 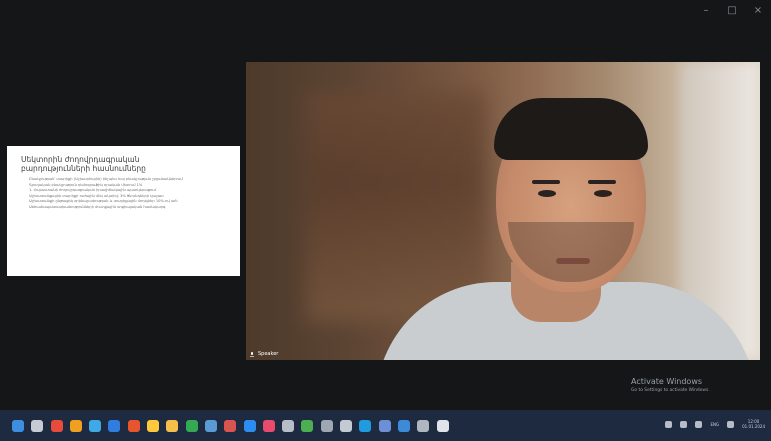 I want to click on taskbar-app-icons, so click(x=230, y=426).